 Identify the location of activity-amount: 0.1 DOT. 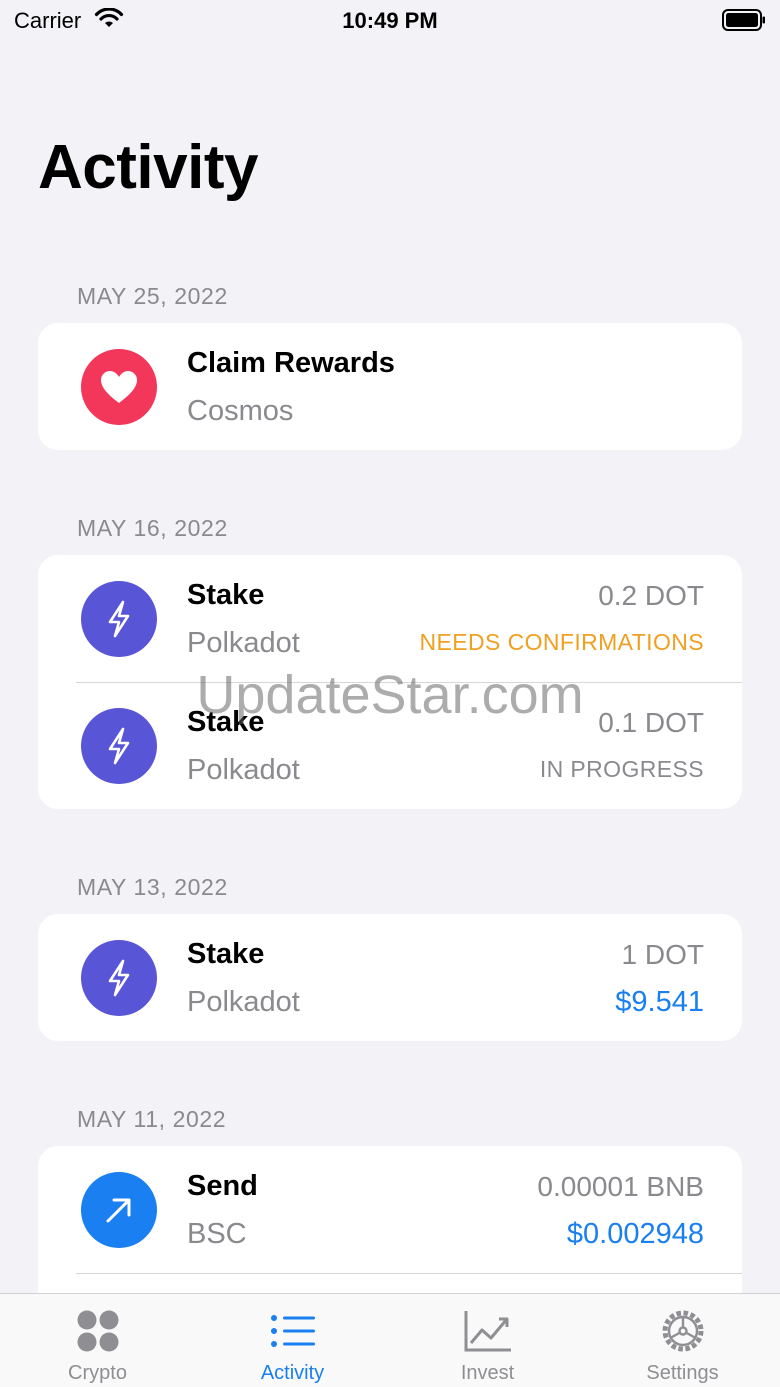
(651, 722).